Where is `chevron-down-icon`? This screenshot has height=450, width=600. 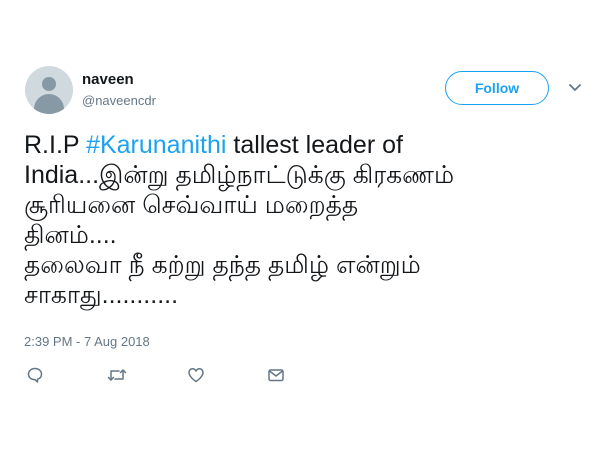 chevron-down-icon is located at coordinates (575, 87).